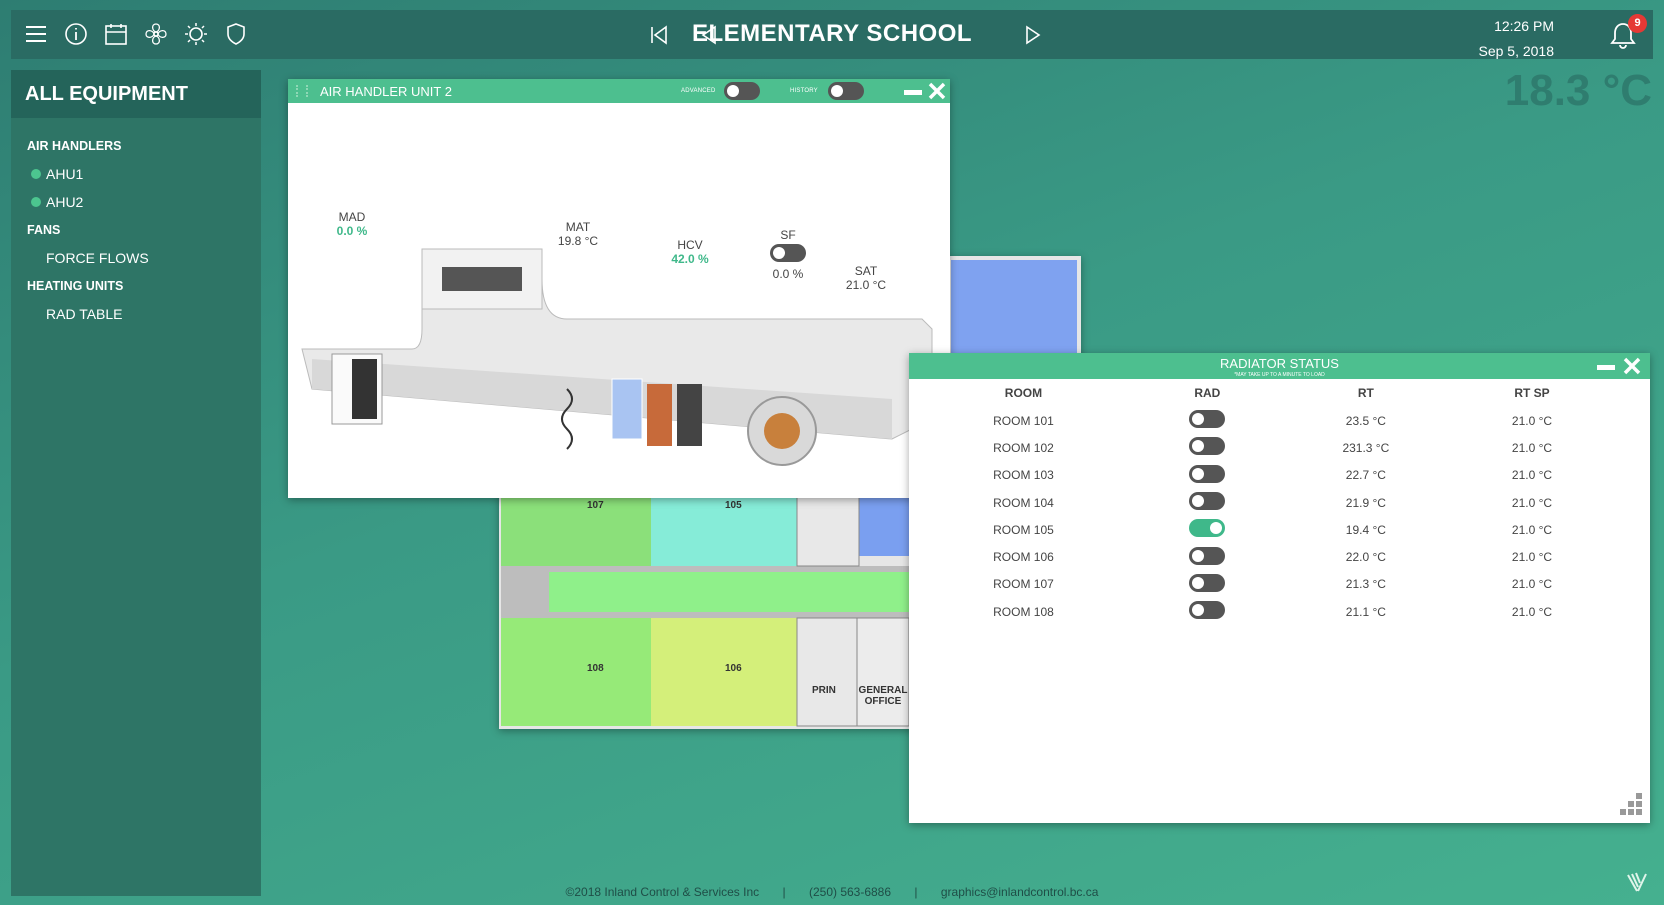  I want to click on drag-handle-icon, so click(302, 91).